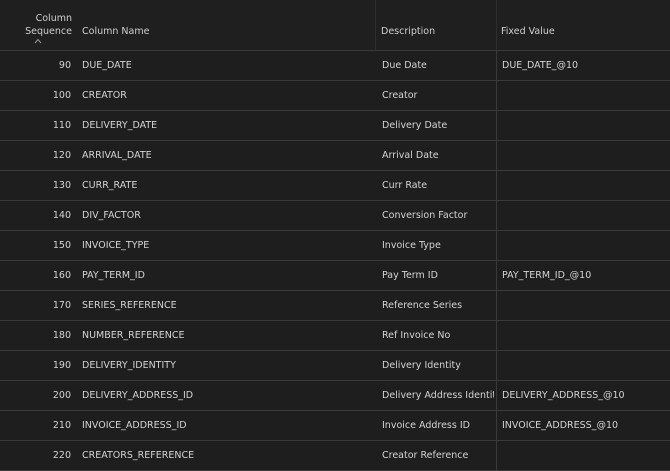  Describe the element at coordinates (134, 425) in the screenshot. I see `column-name-cell: INVOICE_ADDRESS_ID` at that location.